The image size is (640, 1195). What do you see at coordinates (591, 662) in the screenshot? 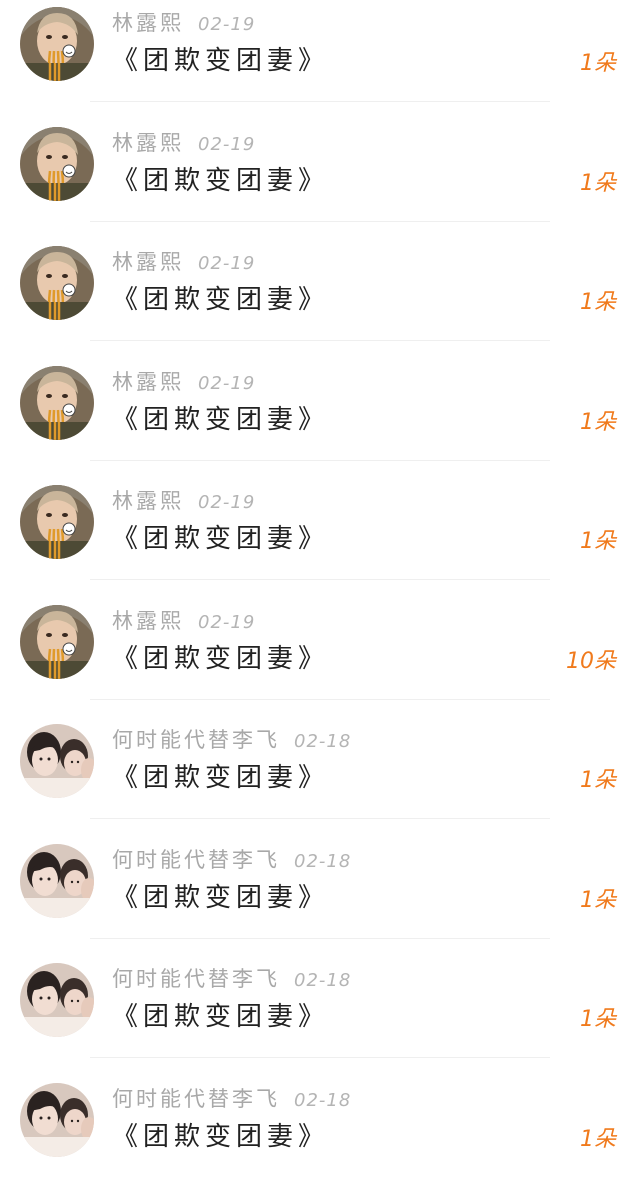
I see `gift-count: 10朵` at bounding box center [591, 662].